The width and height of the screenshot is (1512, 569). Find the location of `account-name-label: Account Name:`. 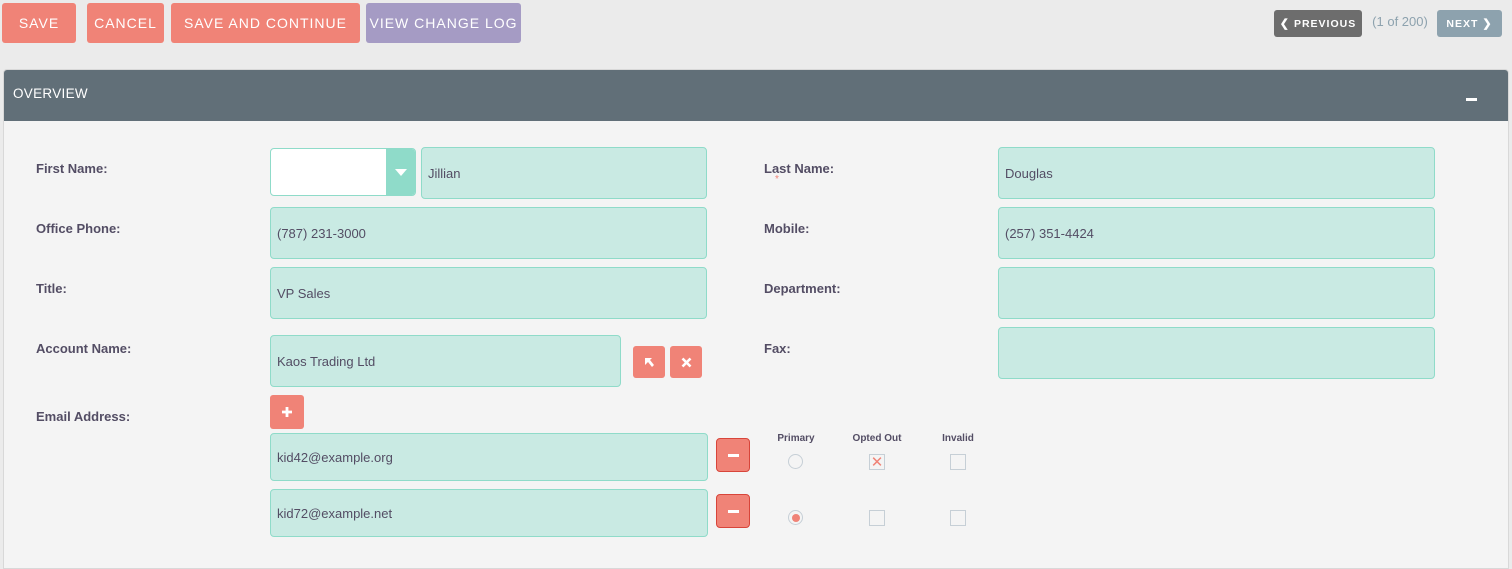

account-name-label: Account Name: is located at coordinates (84, 348).